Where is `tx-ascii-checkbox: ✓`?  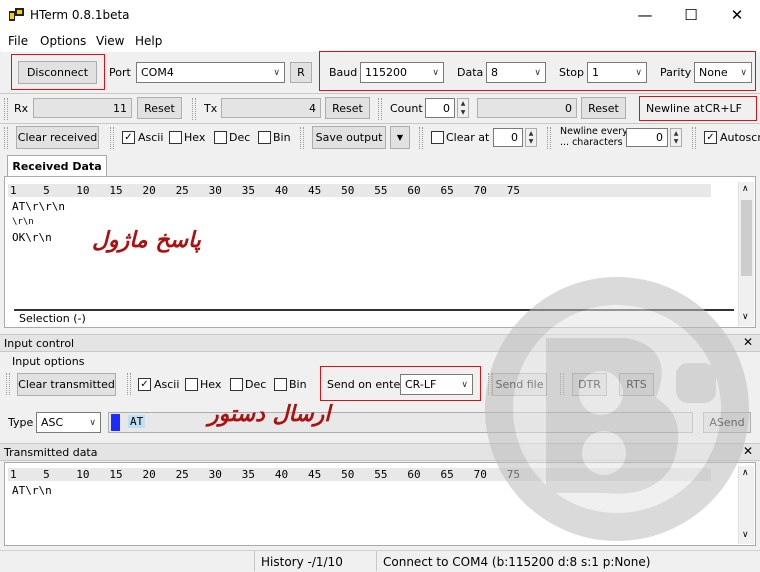
tx-ascii-checkbox: ✓ is located at coordinates (144, 384).